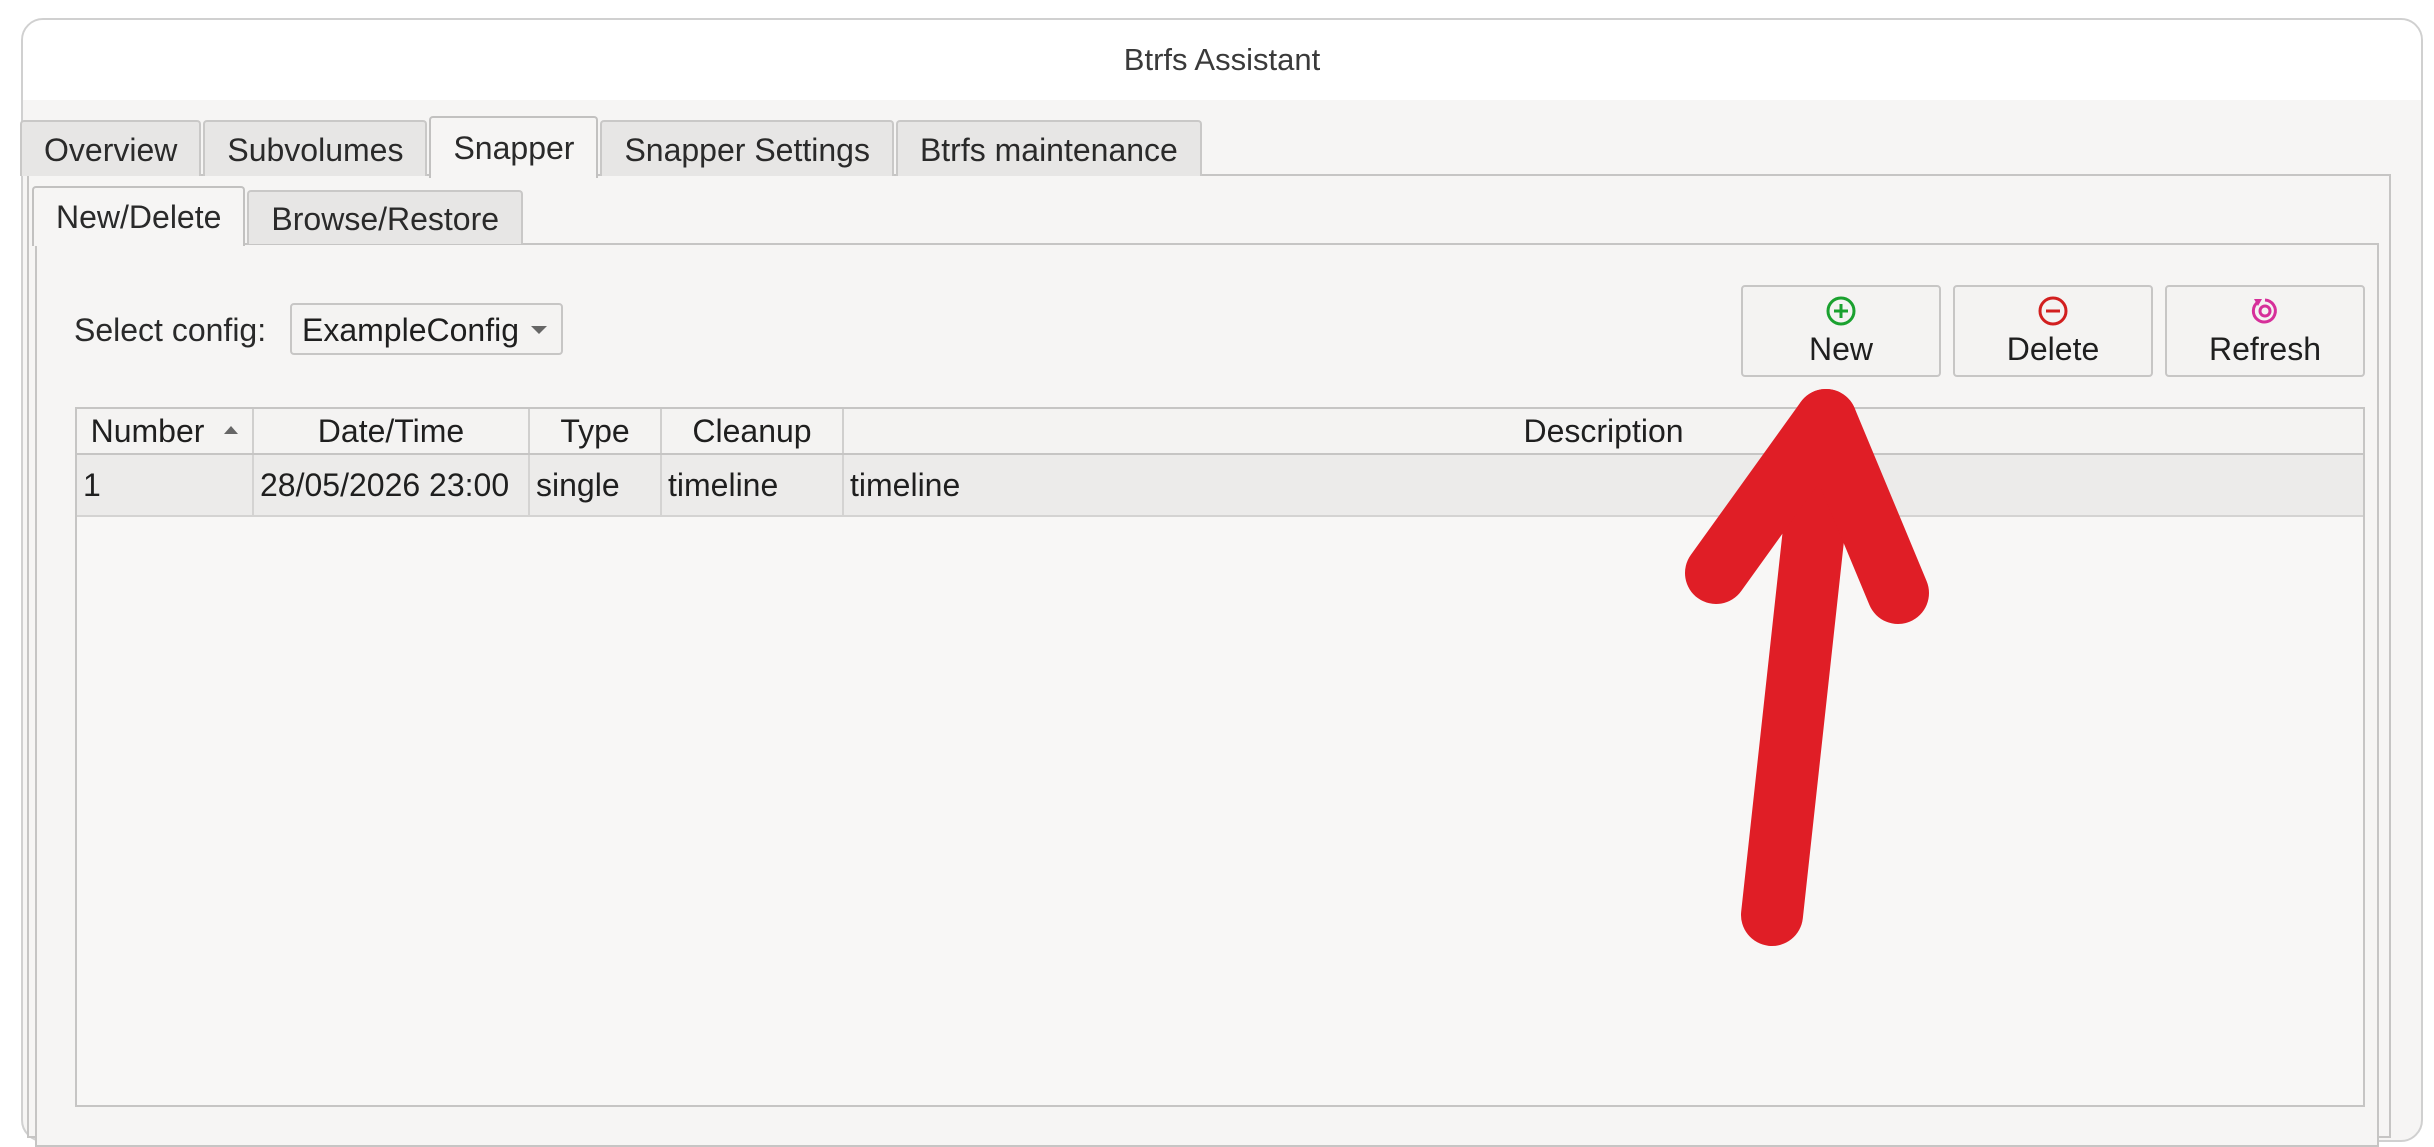 The height and width of the screenshot is (1147, 2434). Describe the element at coordinates (753, 431) in the screenshot. I see `column-header-cleanup: Cleanup` at that location.